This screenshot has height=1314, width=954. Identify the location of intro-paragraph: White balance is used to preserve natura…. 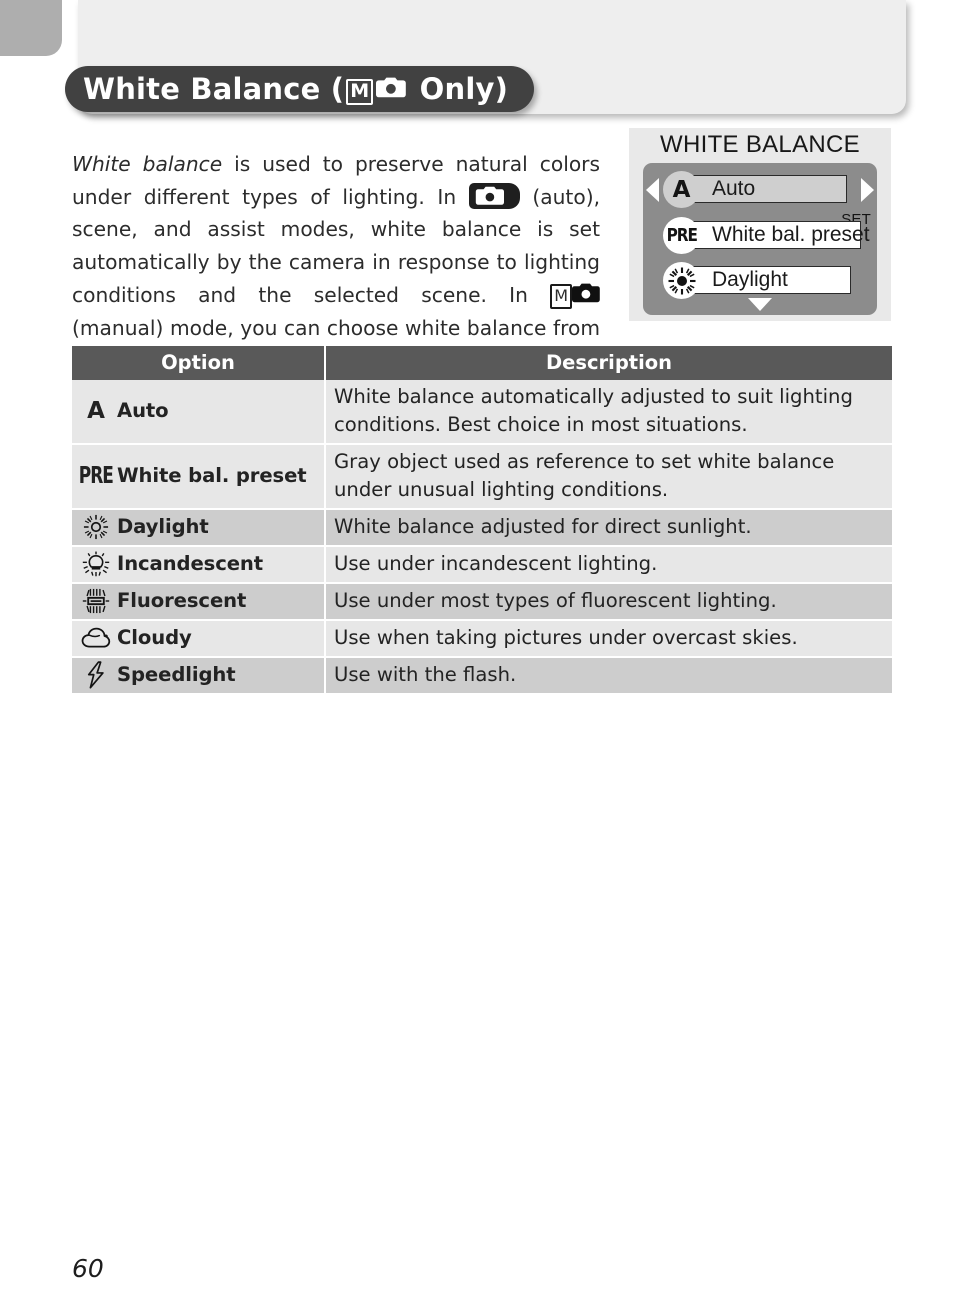
(336, 262).